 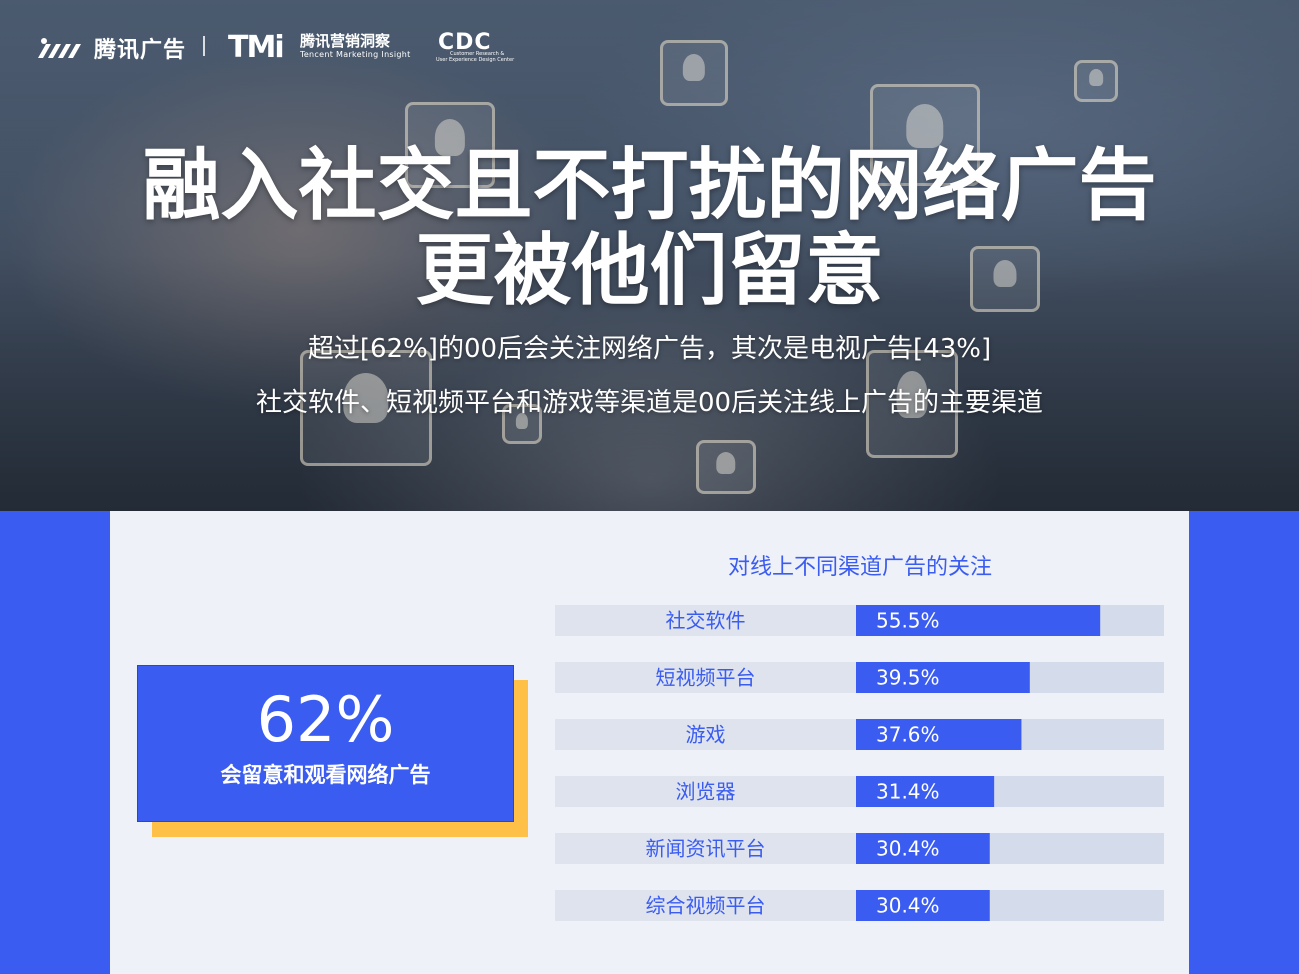 I want to click on category-label: 社交软件, so click(x=706, y=621).